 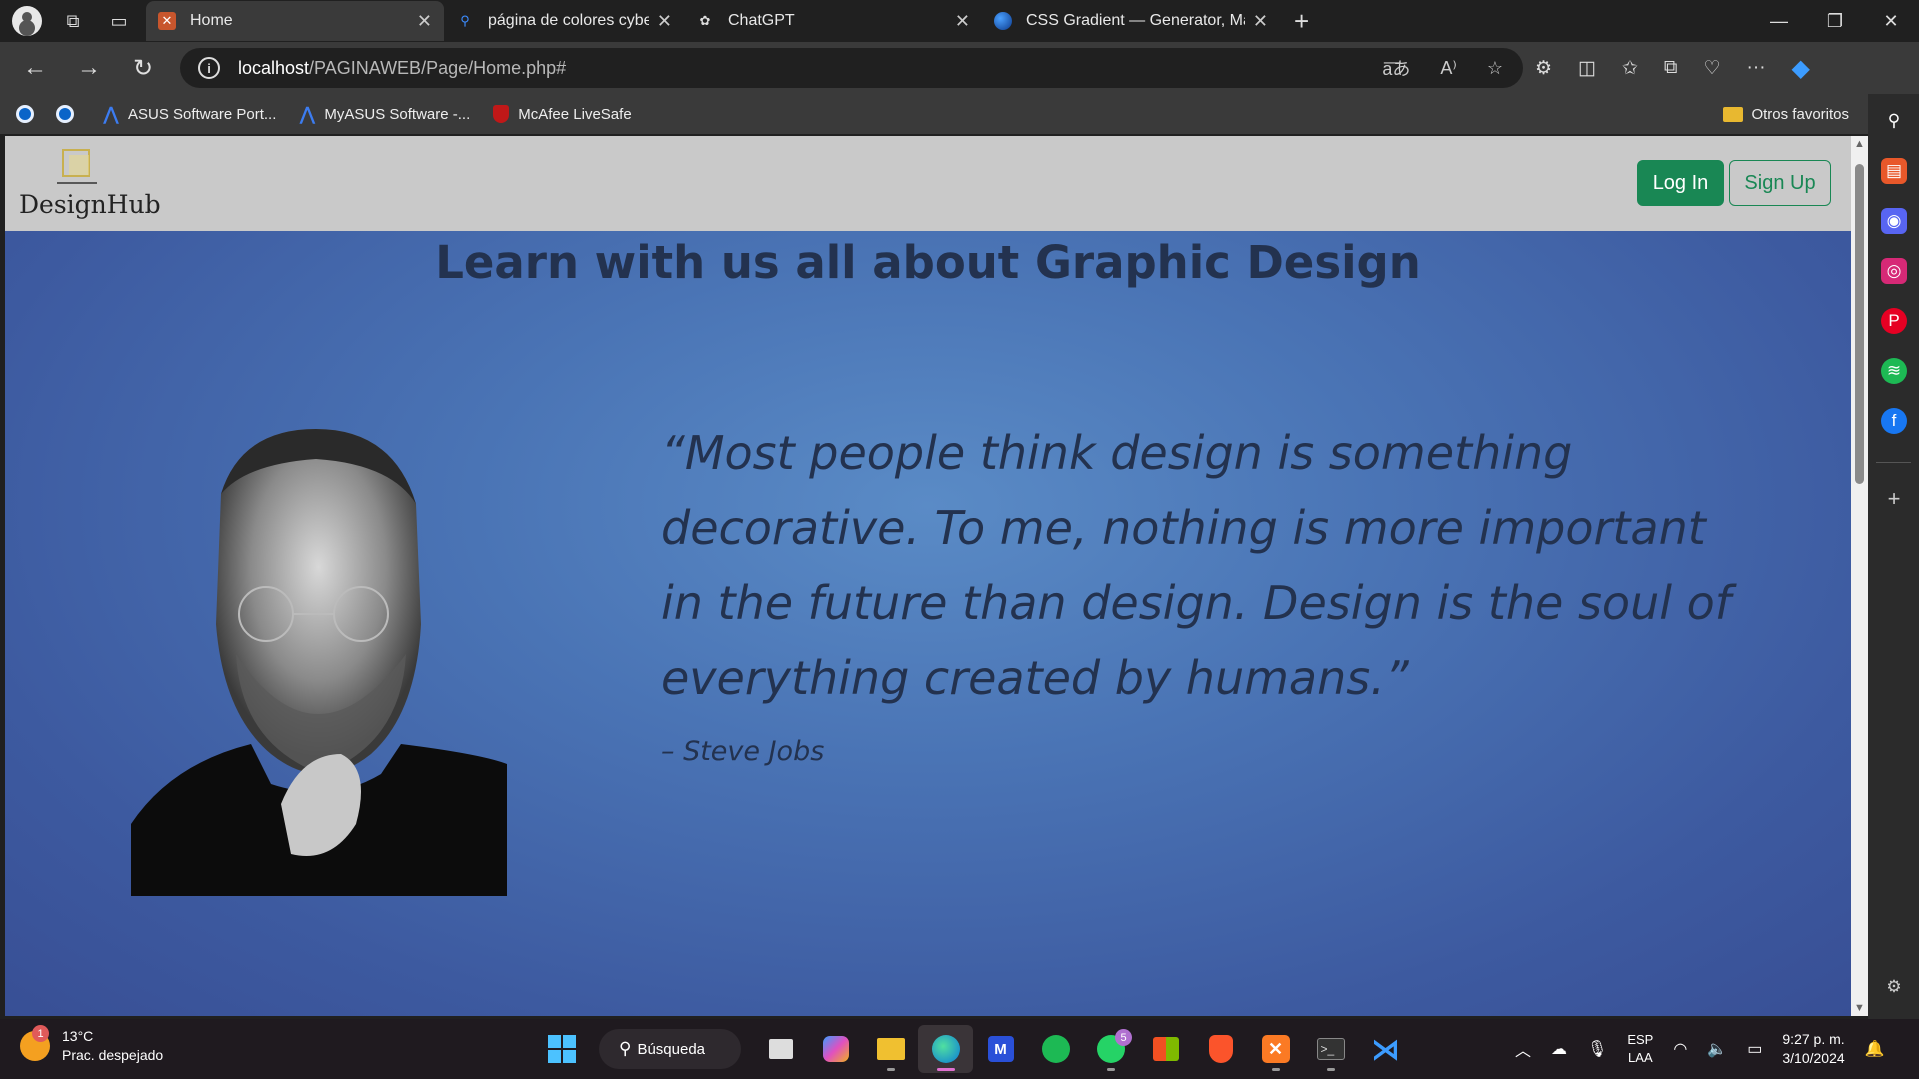 I want to click on bookmark-mcafee: McAfee LiveSafe, so click(x=562, y=114).